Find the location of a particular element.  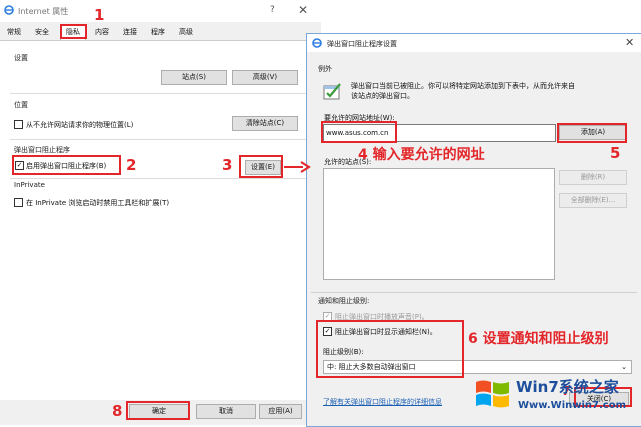

apply-button: 应用(A) is located at coordinates (280, 411).